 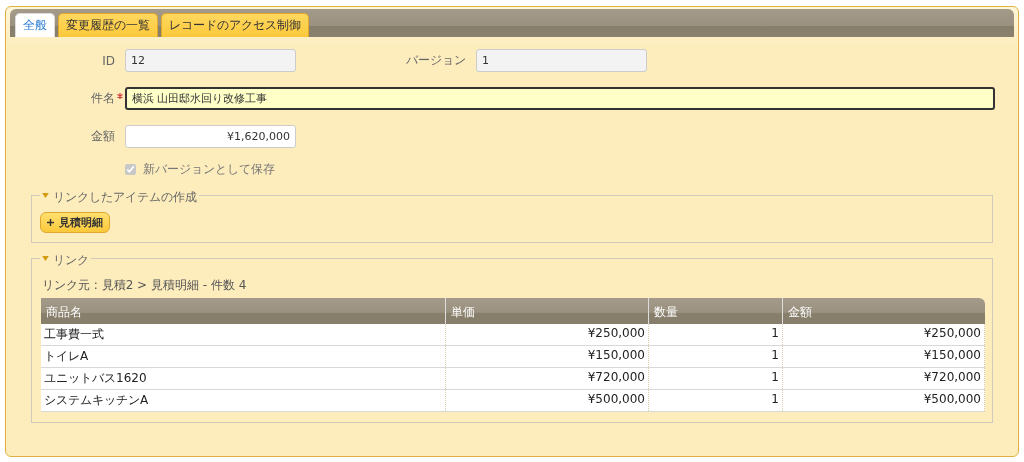 I want to click on section-title: リンクしたアイテムの作成, so click(x=125, y=197).